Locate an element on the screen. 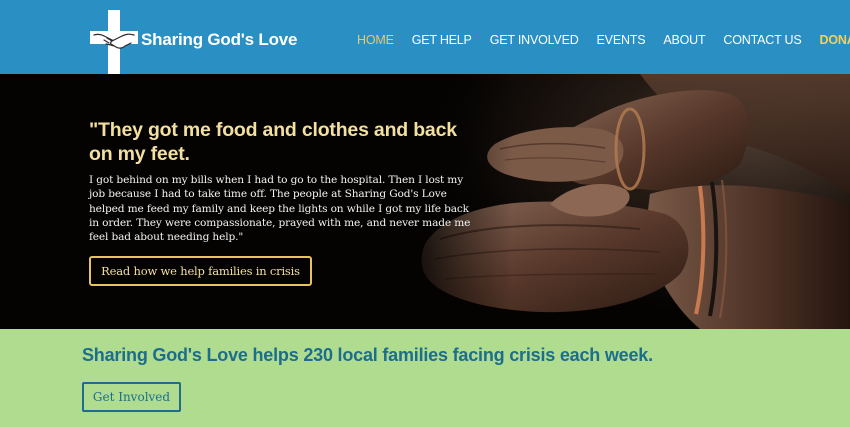  read-more-button: Read how we help families in crisis is located at coordinates (200, 271).